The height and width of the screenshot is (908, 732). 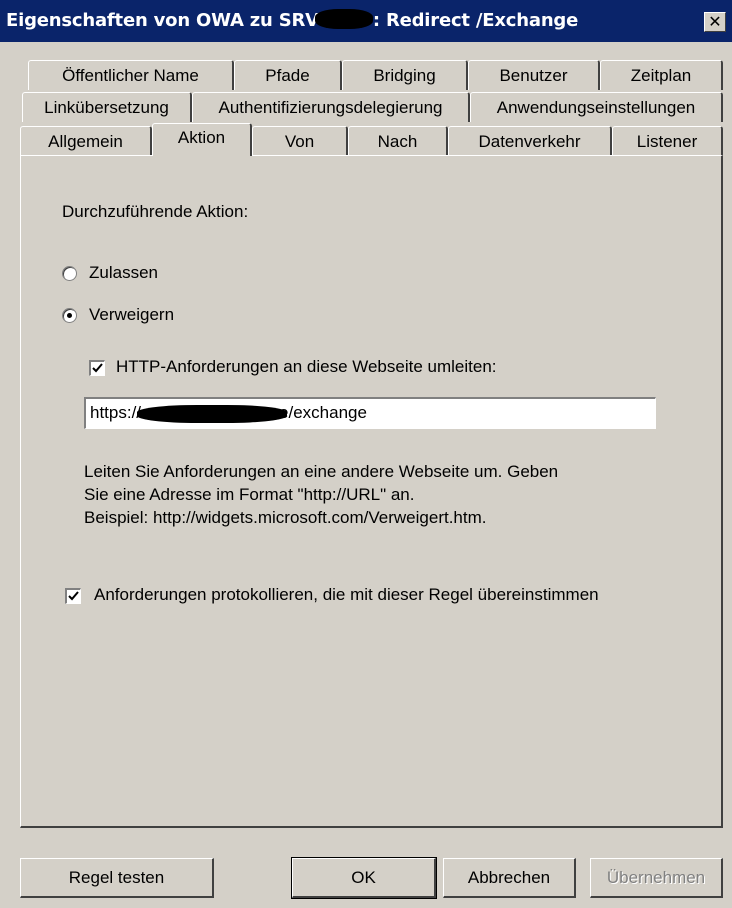 I want to click on test-rule-label: Regel testen, so click(x=116, y=877).